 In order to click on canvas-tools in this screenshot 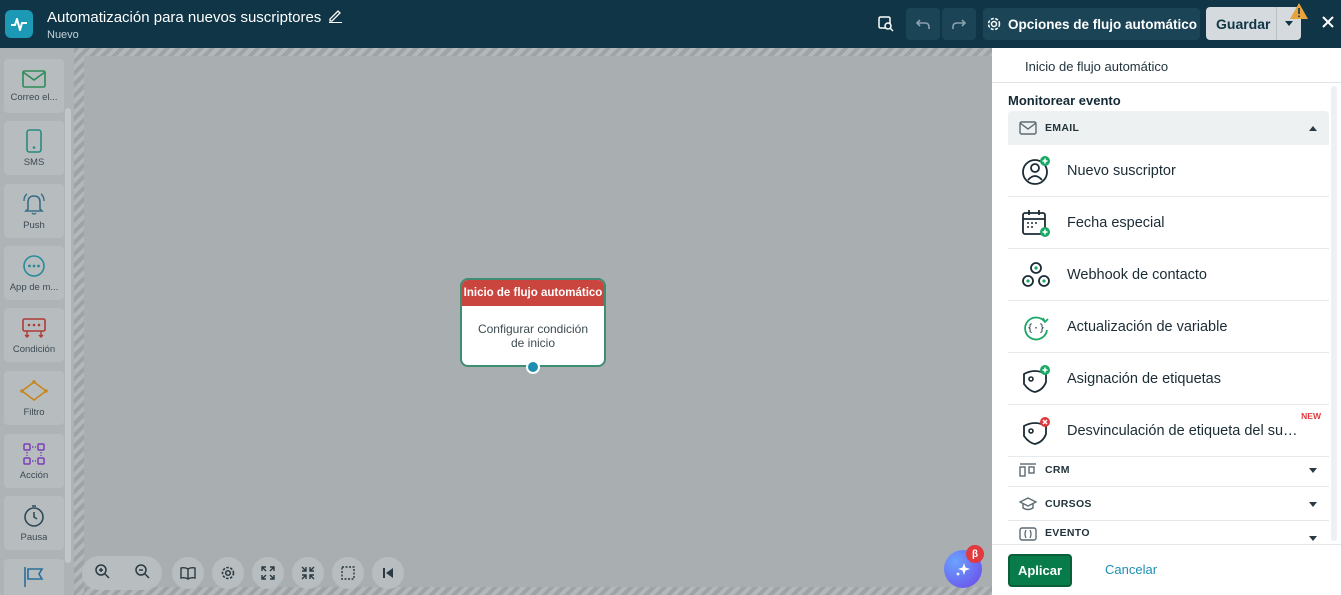, I will do `click(288, 573)`.